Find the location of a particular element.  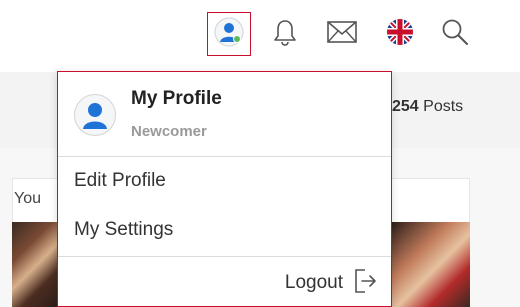

card-image-right is located at coordinates (431, 264).